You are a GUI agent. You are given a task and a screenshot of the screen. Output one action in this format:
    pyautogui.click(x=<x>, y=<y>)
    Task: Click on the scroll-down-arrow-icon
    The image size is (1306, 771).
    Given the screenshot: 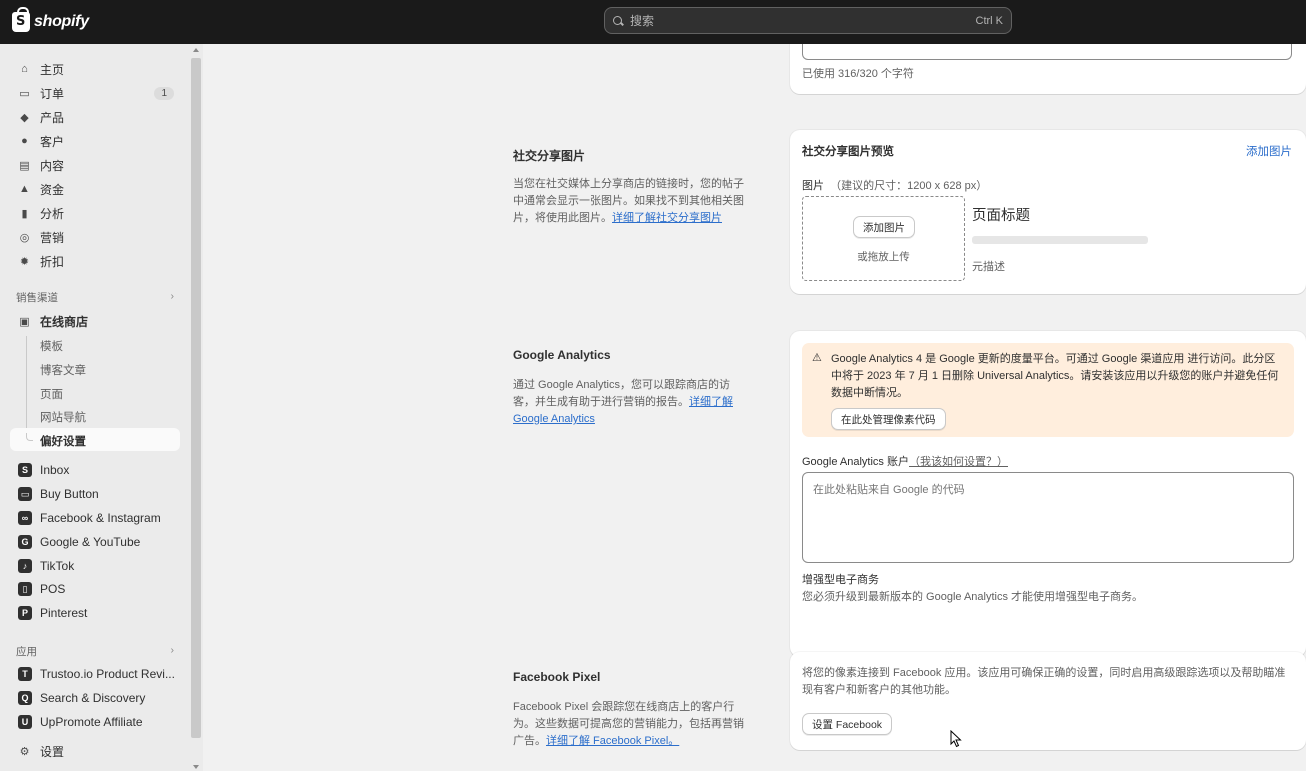 What is the action you would take?
    pyautogui.click(x=196, y=767)
    